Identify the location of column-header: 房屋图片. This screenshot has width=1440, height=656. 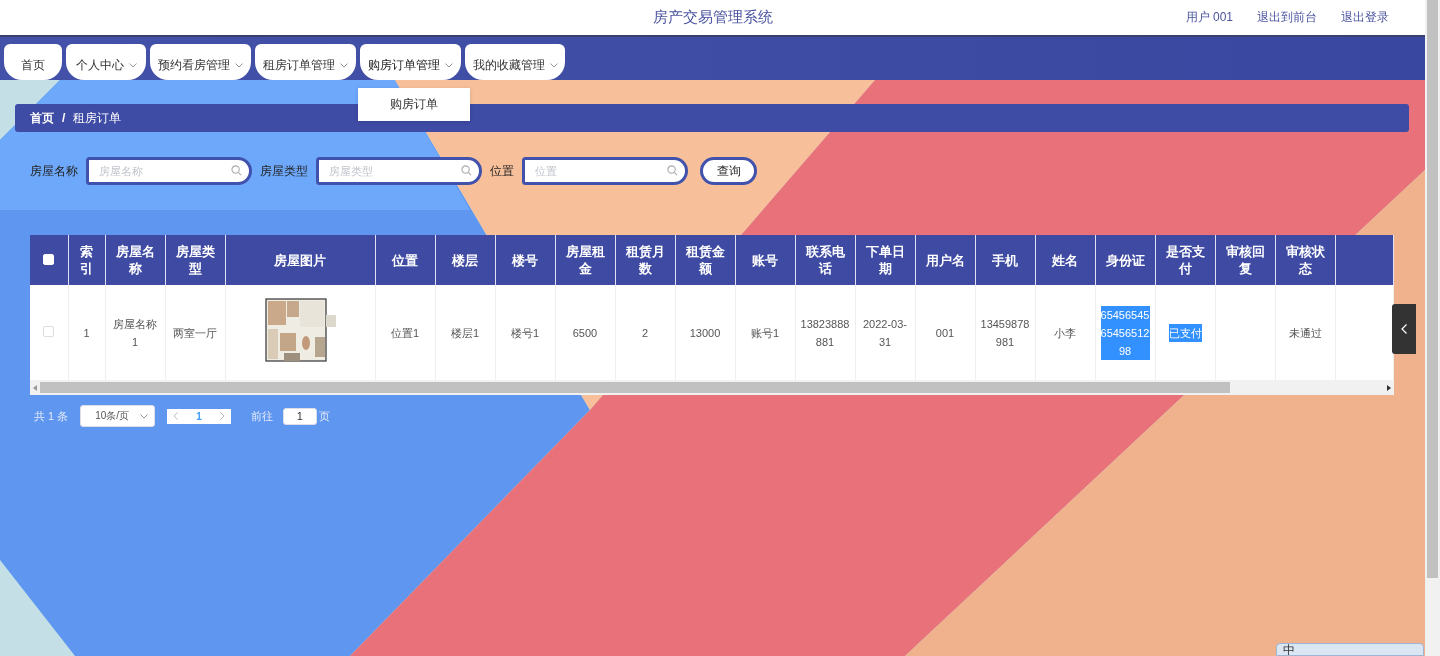
(300, 260).